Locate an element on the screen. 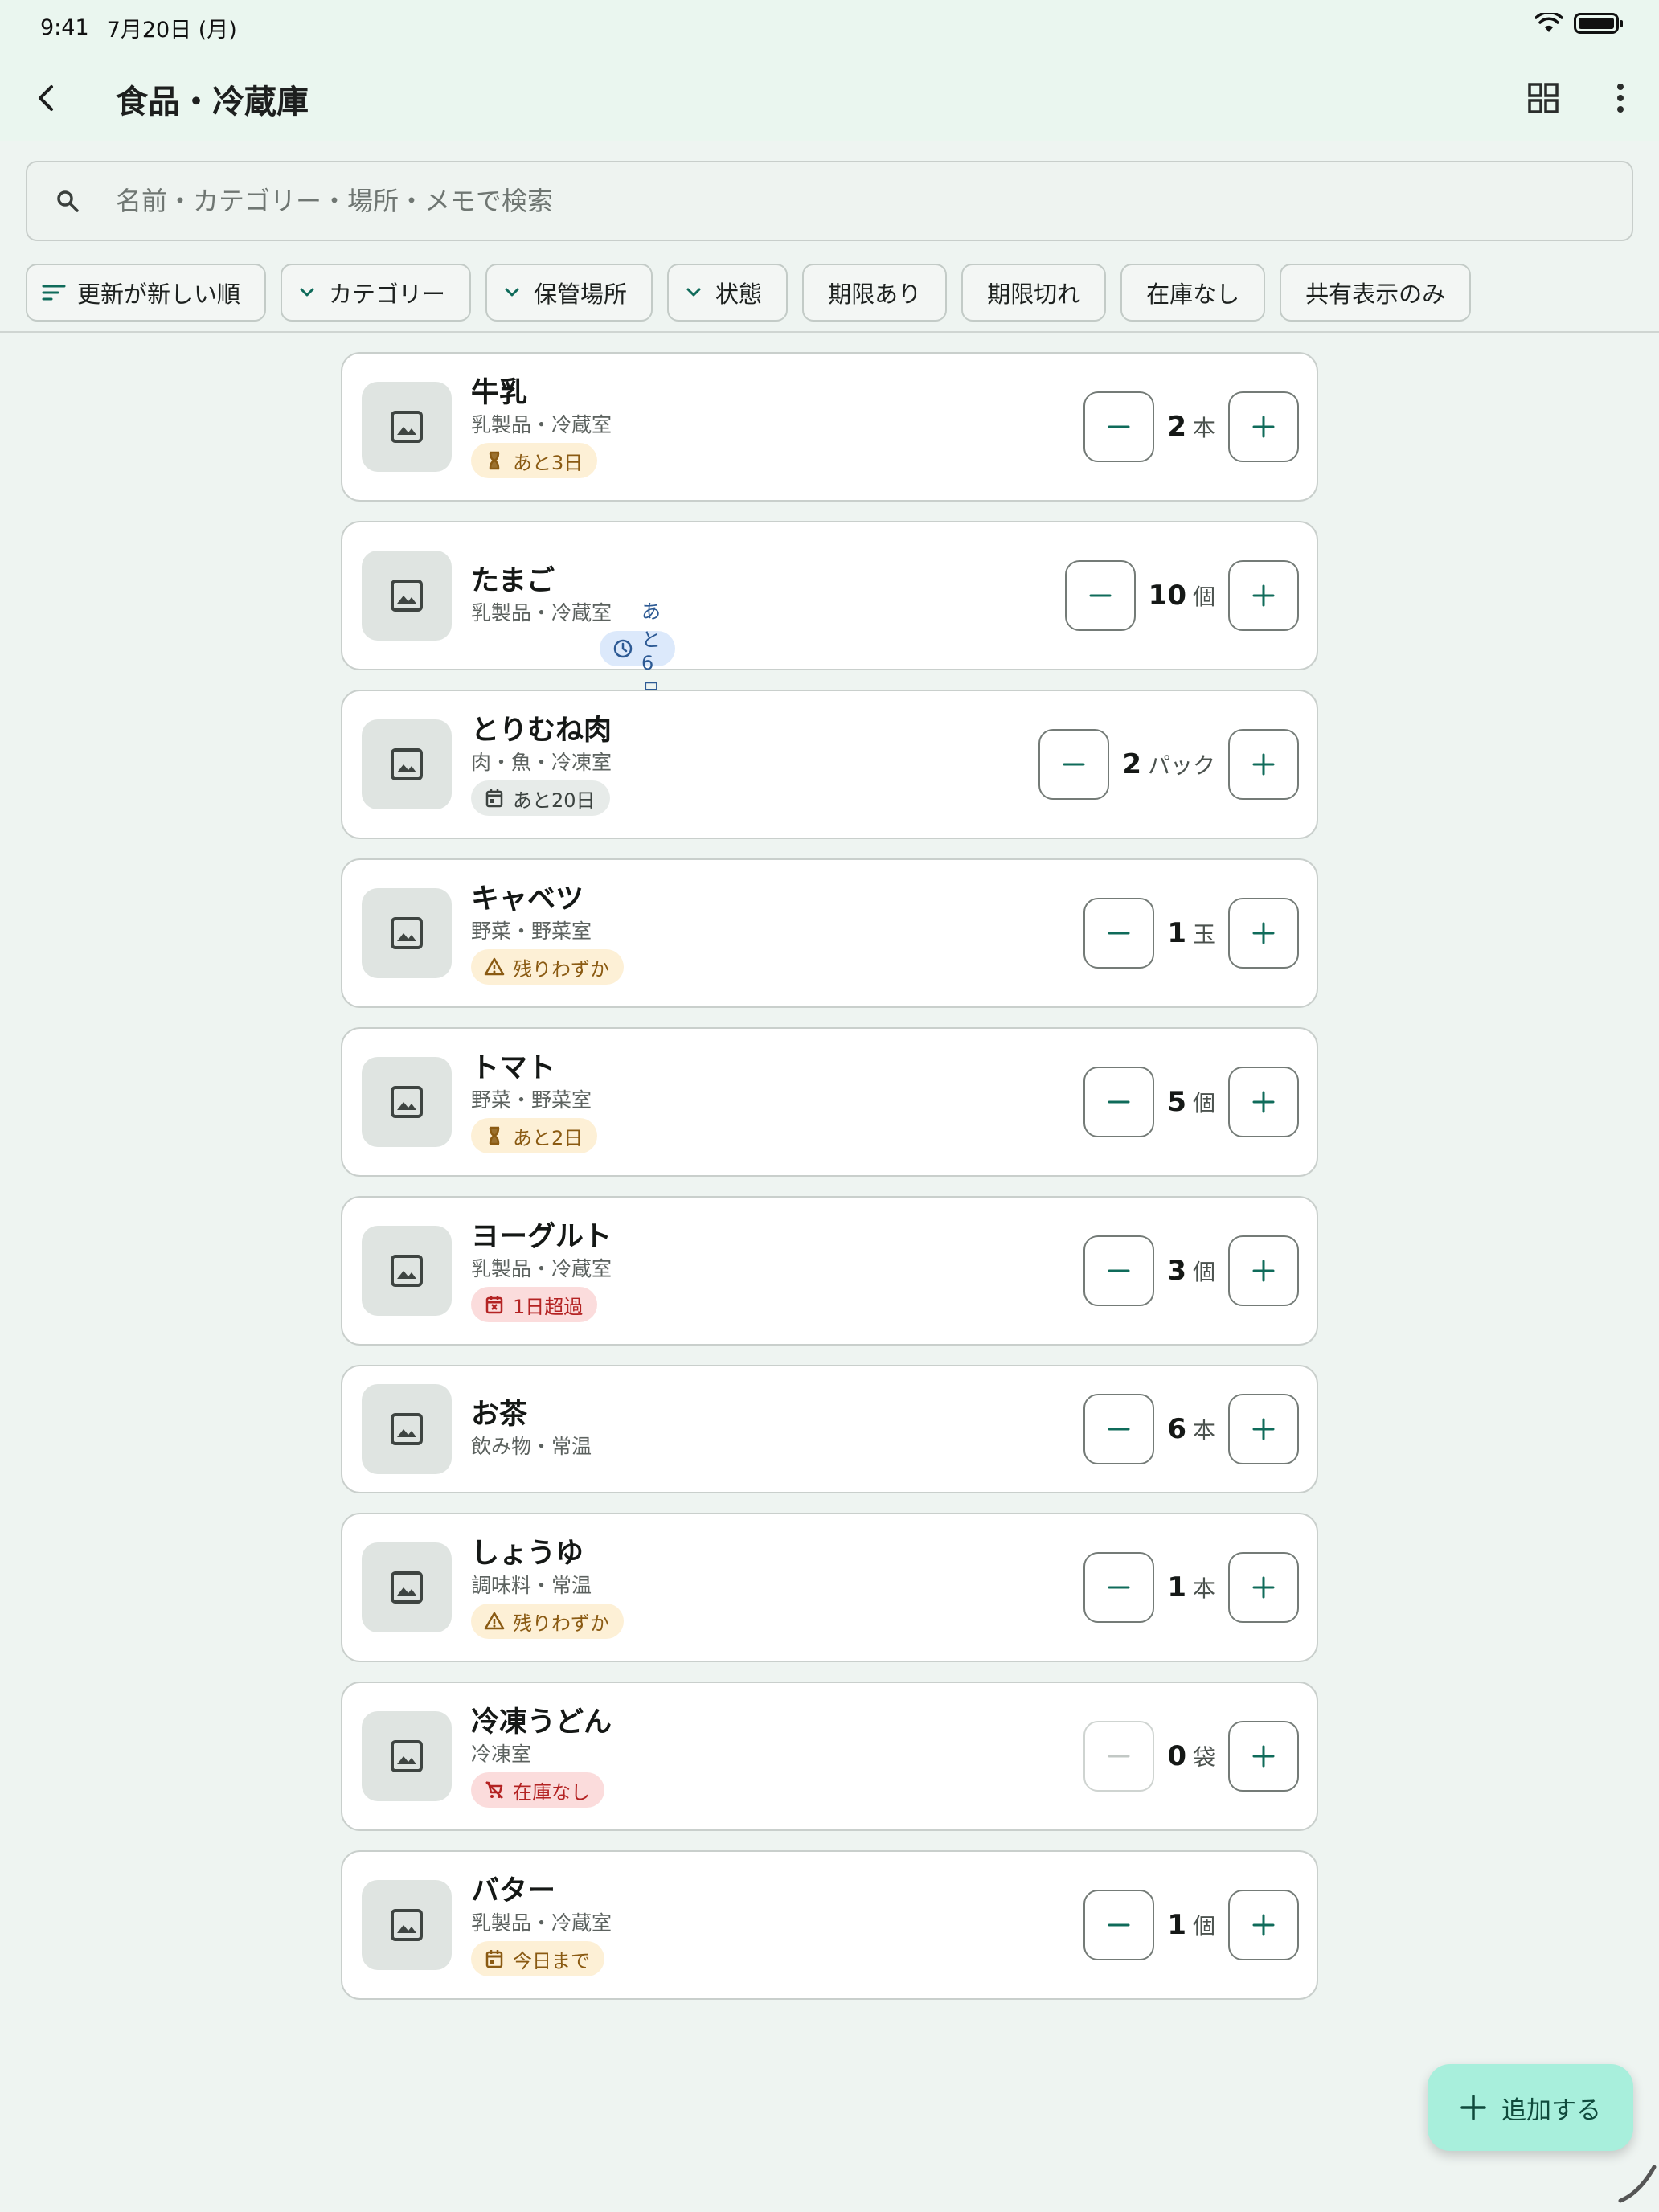  item-card: トマト 野菜・野菜室 あと2日 5 個 is located at coordinates (829, 1102).